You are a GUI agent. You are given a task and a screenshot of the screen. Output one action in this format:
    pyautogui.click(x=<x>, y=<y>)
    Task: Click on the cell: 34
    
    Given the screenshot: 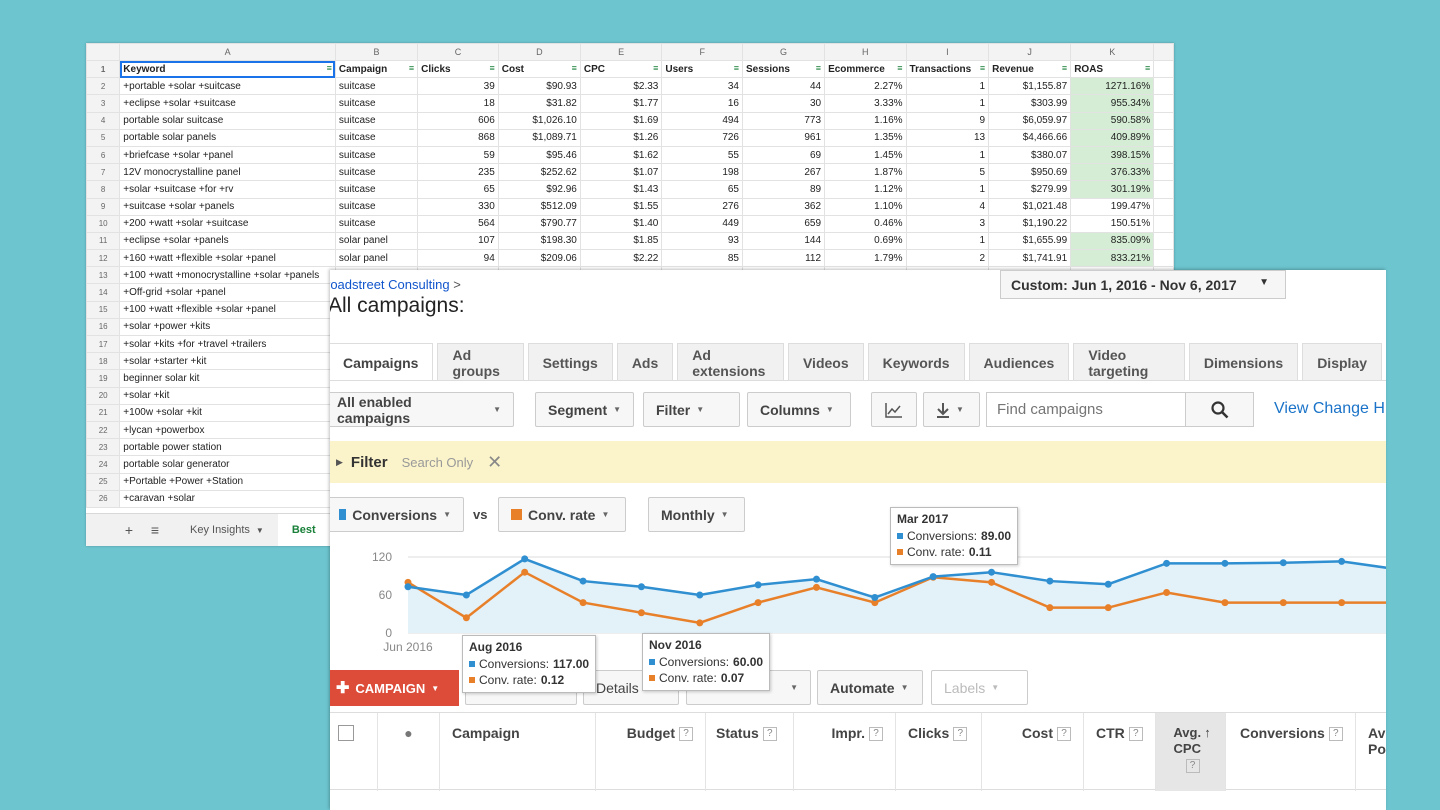 What is the action you would take?
    pyautogui.click(x=702, y=86)
    